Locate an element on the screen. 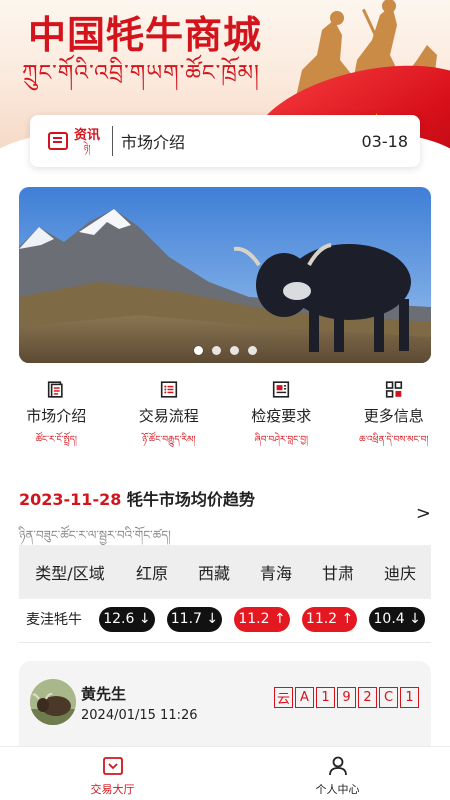 The width and height of the screenshot is (450, 800). quick-nav-quarantine: 检疫要求 ཞིབ་བཤེར་བླང་བྱ། is located at coordinates (281, 415).